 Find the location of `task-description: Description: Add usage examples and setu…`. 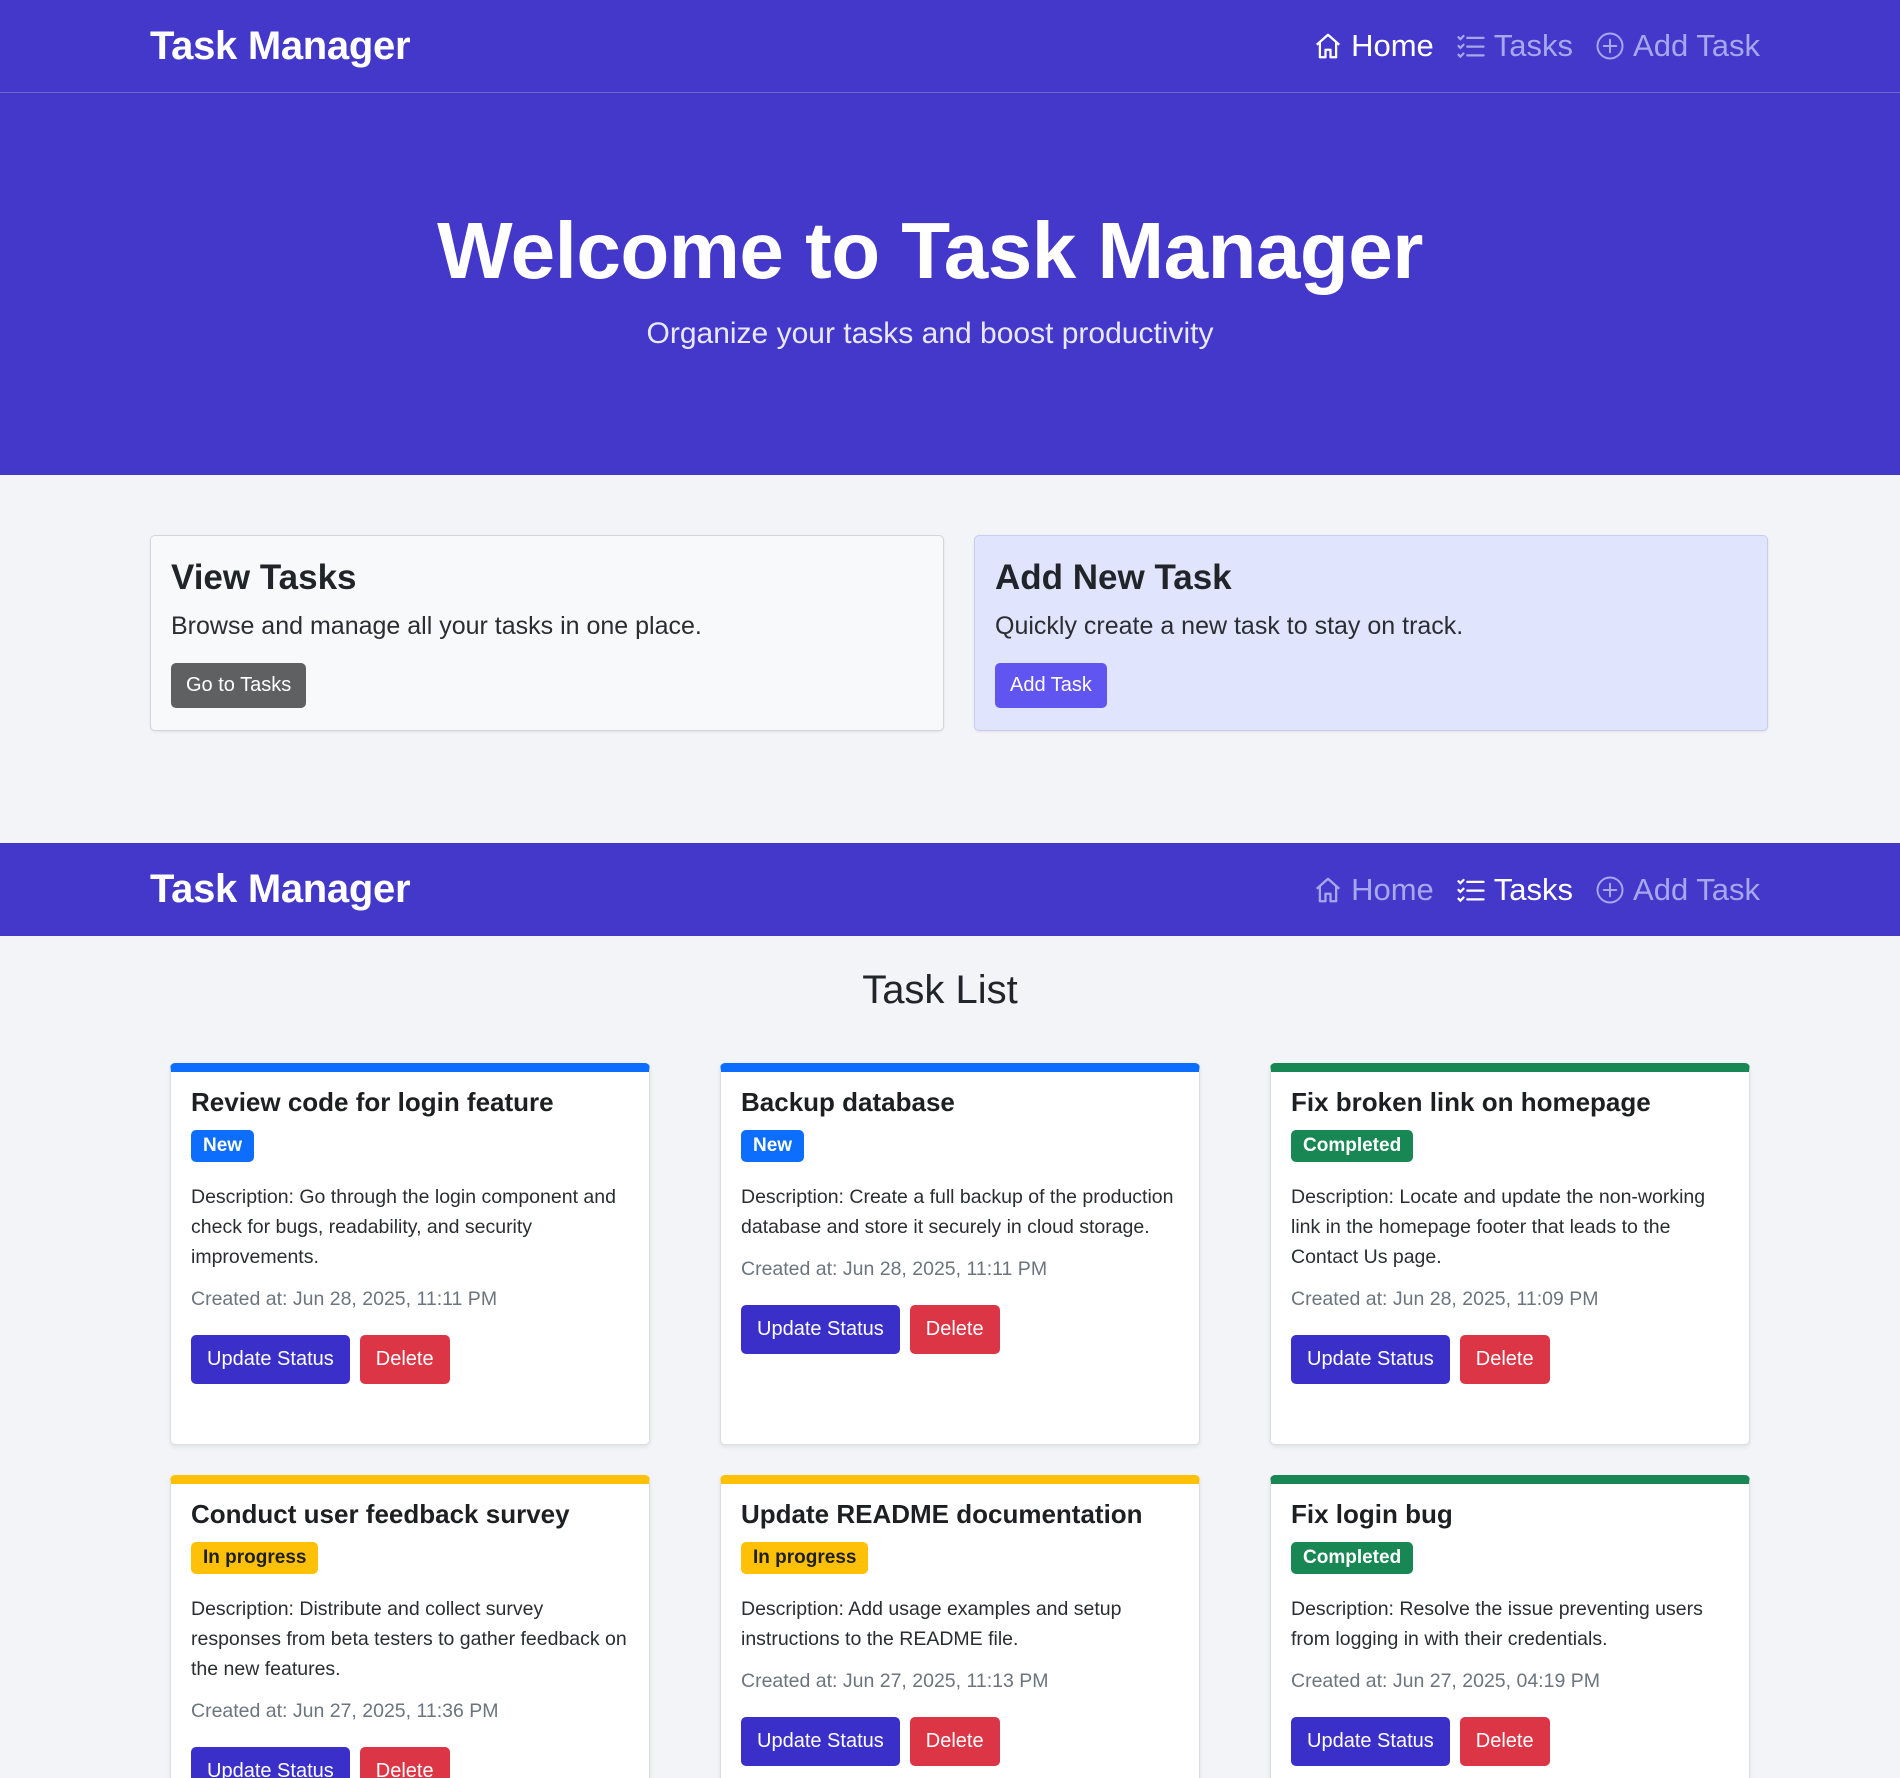

task-description: Description: Add usage examples and setu… is located at coordinates (931, 1624).